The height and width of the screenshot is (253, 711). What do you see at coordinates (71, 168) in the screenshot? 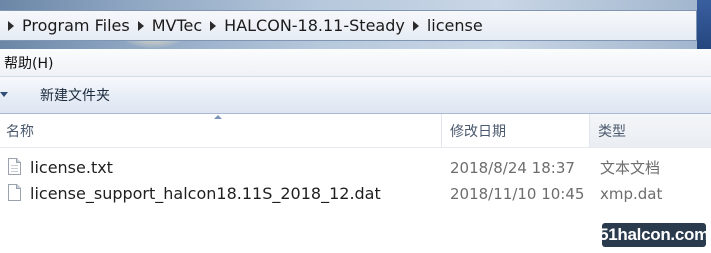
I see `file-name: license.txt` at bounding box center [71, 168].